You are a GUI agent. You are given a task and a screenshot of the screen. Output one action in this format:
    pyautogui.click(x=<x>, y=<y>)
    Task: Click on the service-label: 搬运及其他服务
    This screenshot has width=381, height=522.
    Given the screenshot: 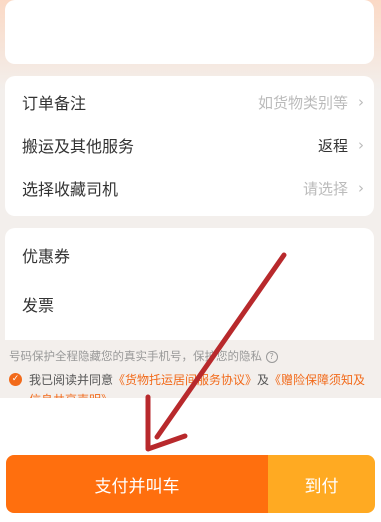 What is the action you would take?
    pyautogui.click(x=78, y=146)
    